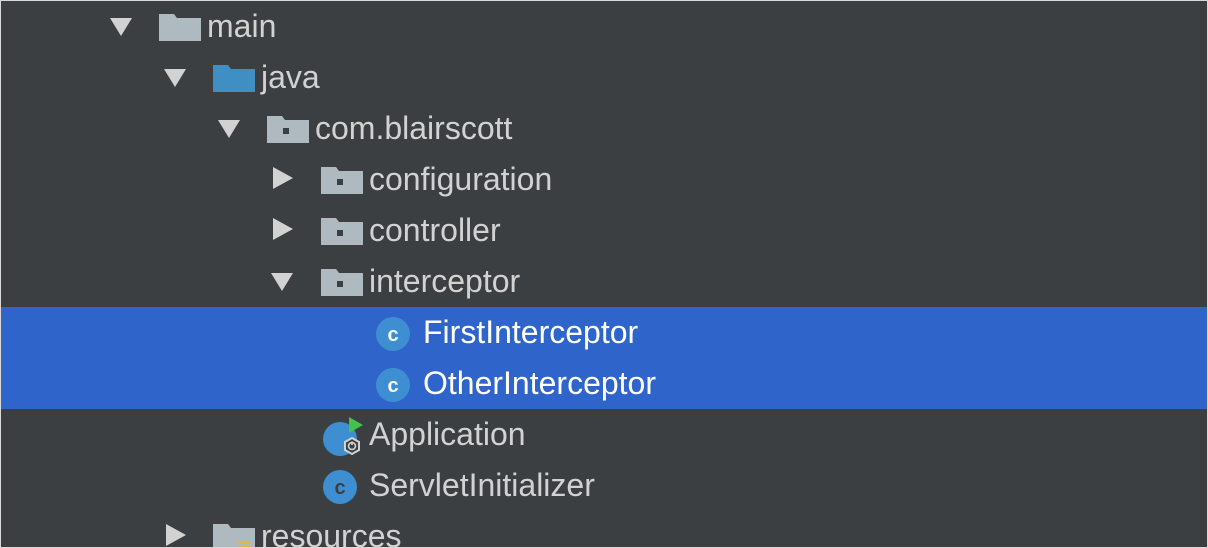 The width and height of the screenshot is (1208, 548). What do you see at coordinates (445, 281) in the screenshot?
I see `tree-label-interceptor: interceptor` at bounding box center [445, 281].